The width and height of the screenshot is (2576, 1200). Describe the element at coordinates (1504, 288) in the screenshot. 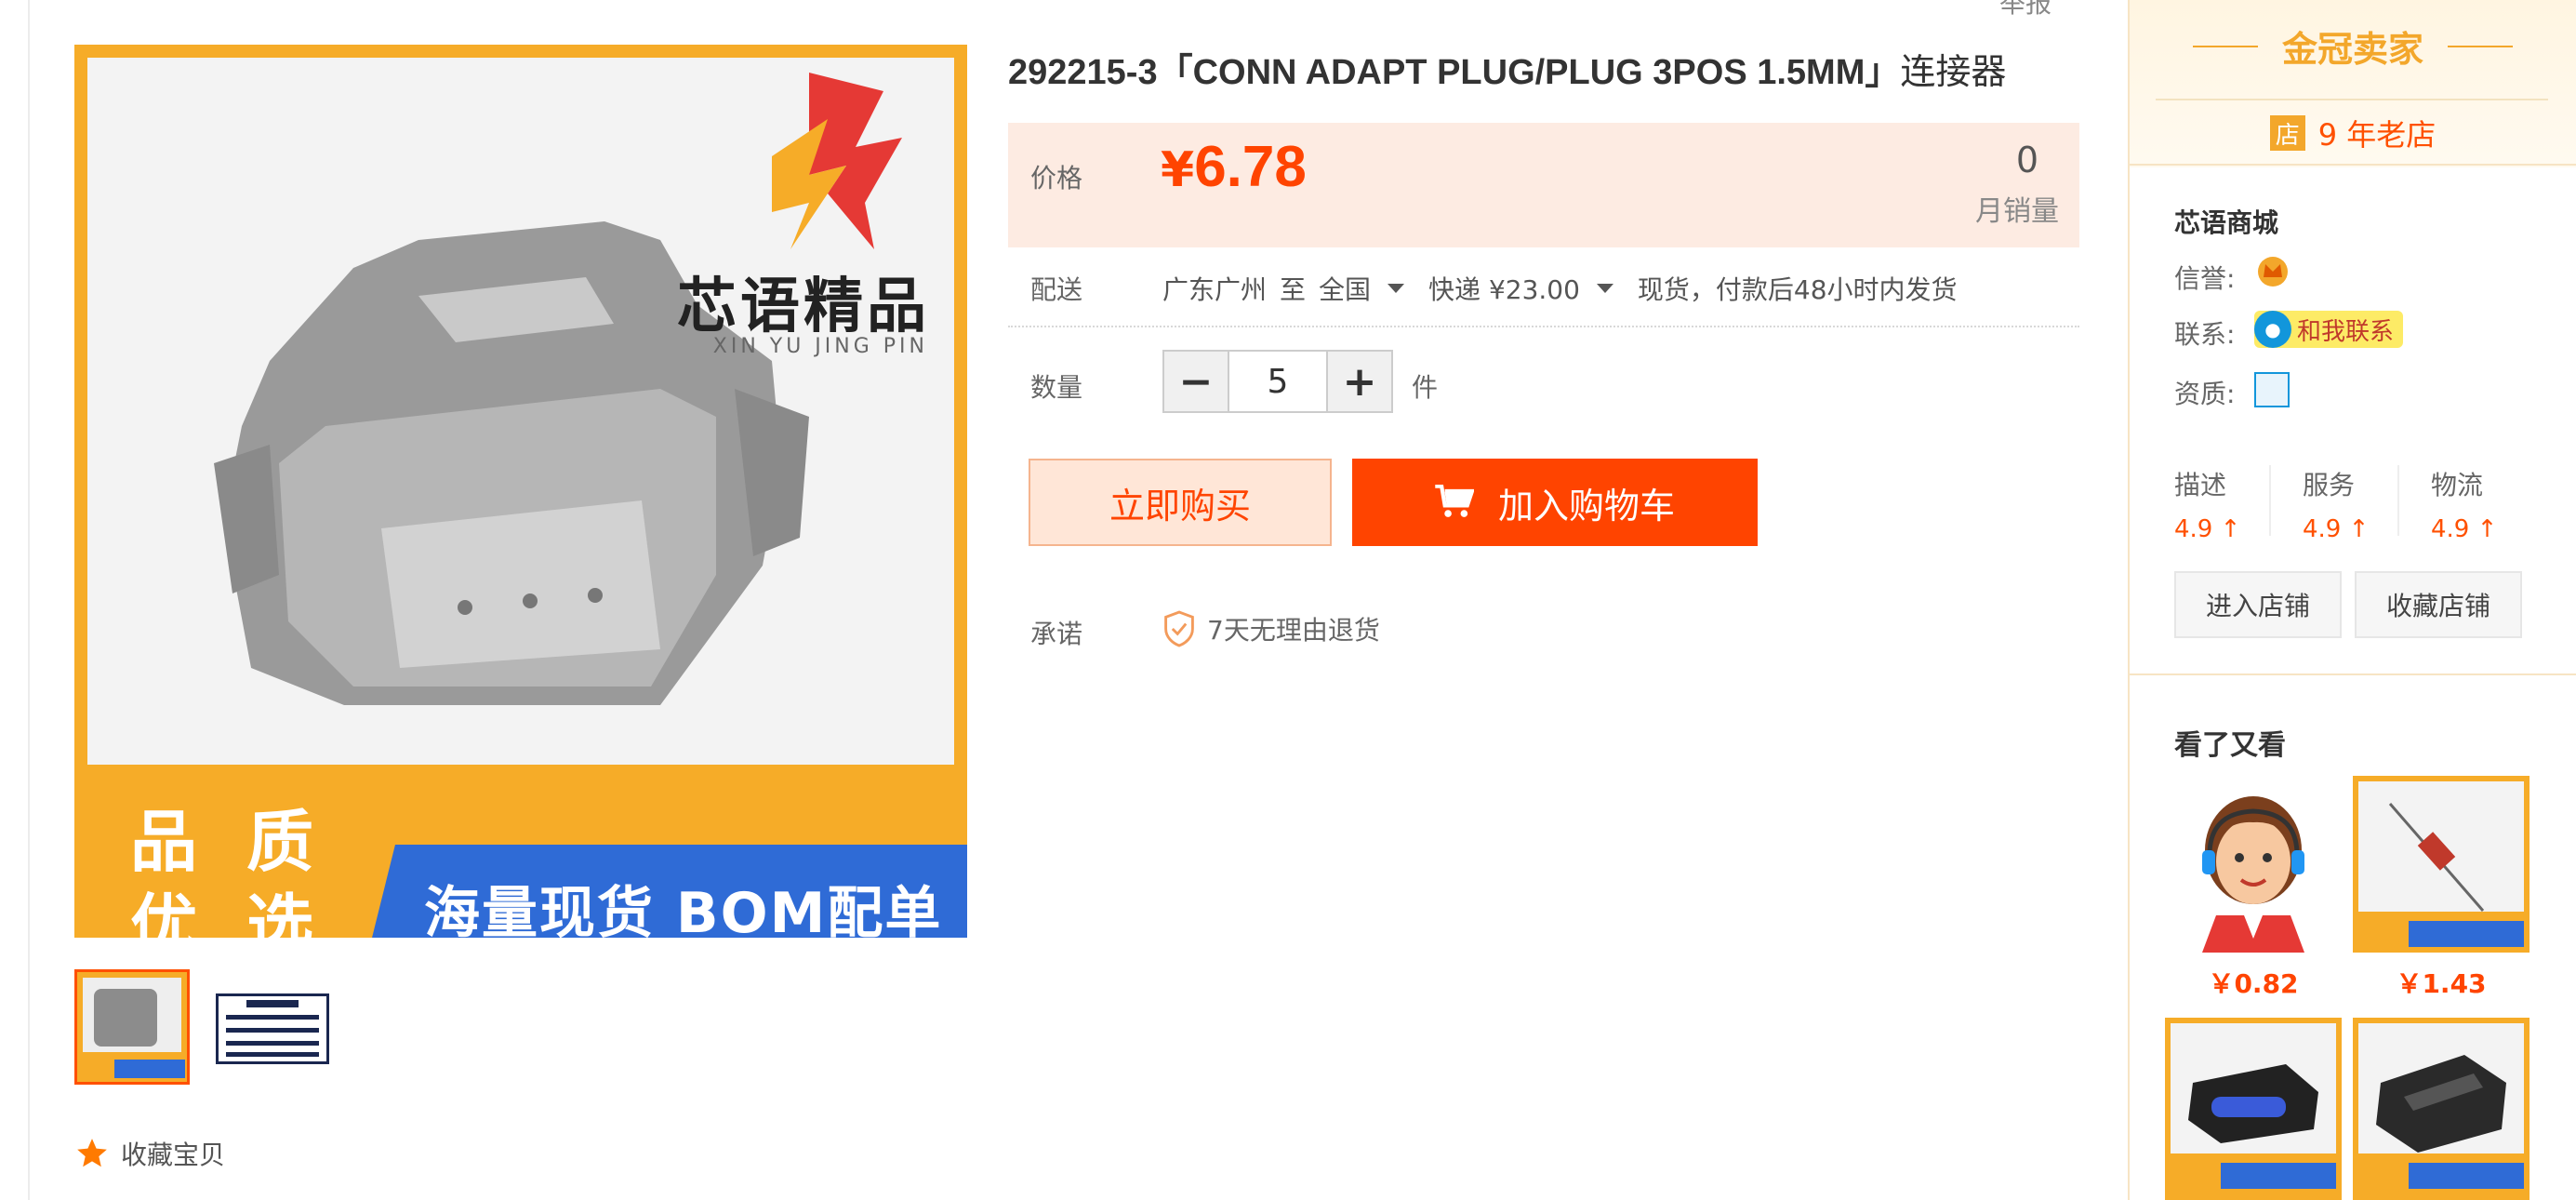

I see `ship-method-select: 快递 ¥23.00` at that location.